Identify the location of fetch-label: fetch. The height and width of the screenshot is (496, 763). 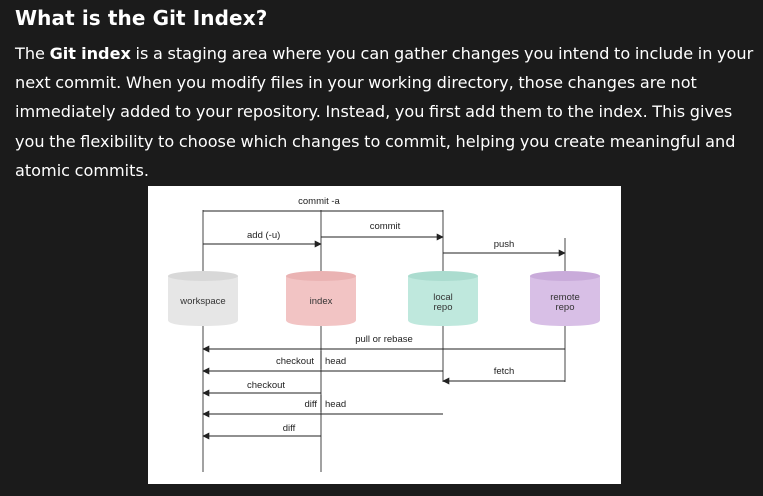
(504, 371).